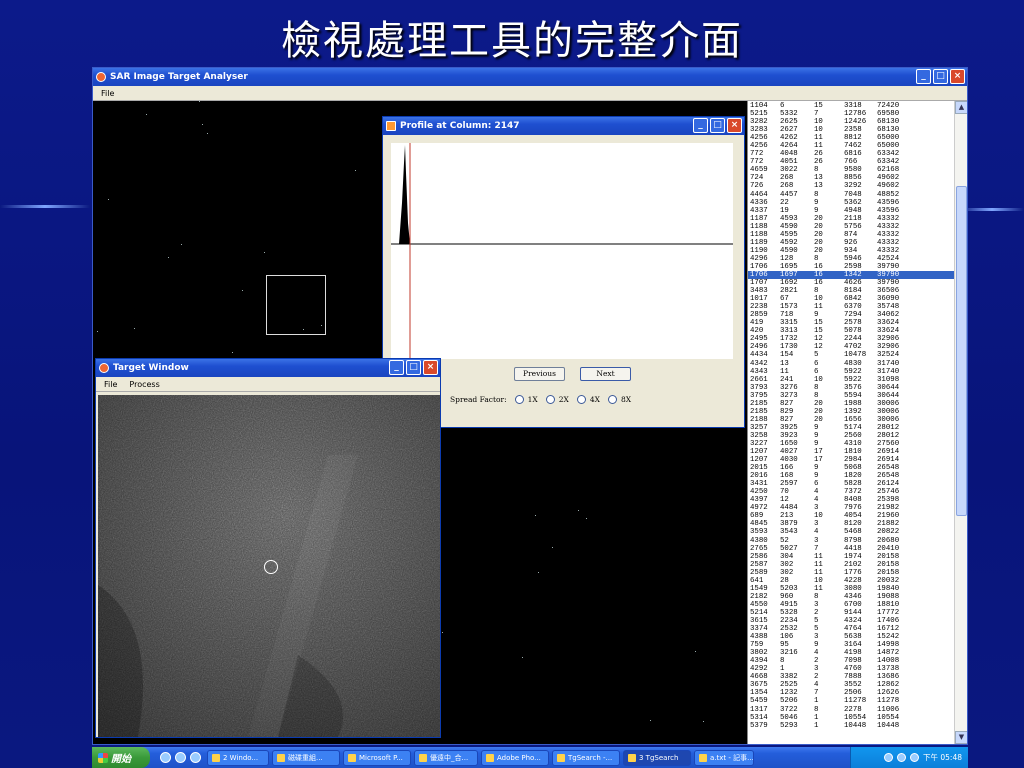 The image size is (1024, 768). I want to click on list-item: 3283 2627 10 2358 68130, so click(851, 130).